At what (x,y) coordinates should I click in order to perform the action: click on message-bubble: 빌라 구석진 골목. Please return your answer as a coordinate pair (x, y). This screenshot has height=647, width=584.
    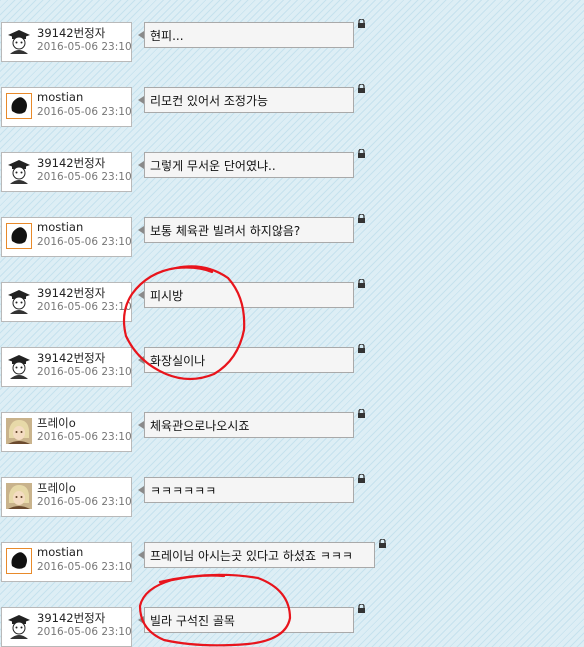
    Looking at the image, I should click on (249, 620).